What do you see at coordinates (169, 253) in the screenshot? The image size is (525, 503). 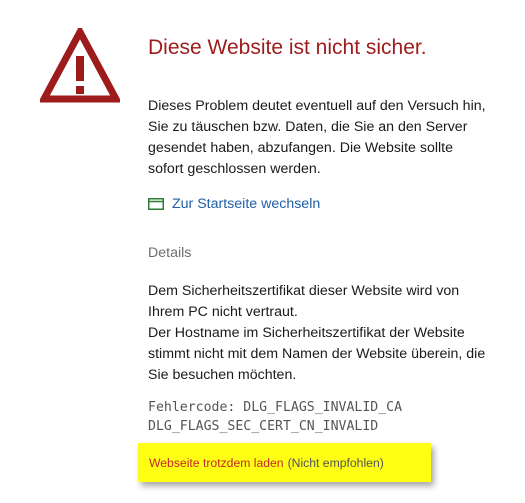 I see `details-toggle: Details` at bounding box center [169, 253].